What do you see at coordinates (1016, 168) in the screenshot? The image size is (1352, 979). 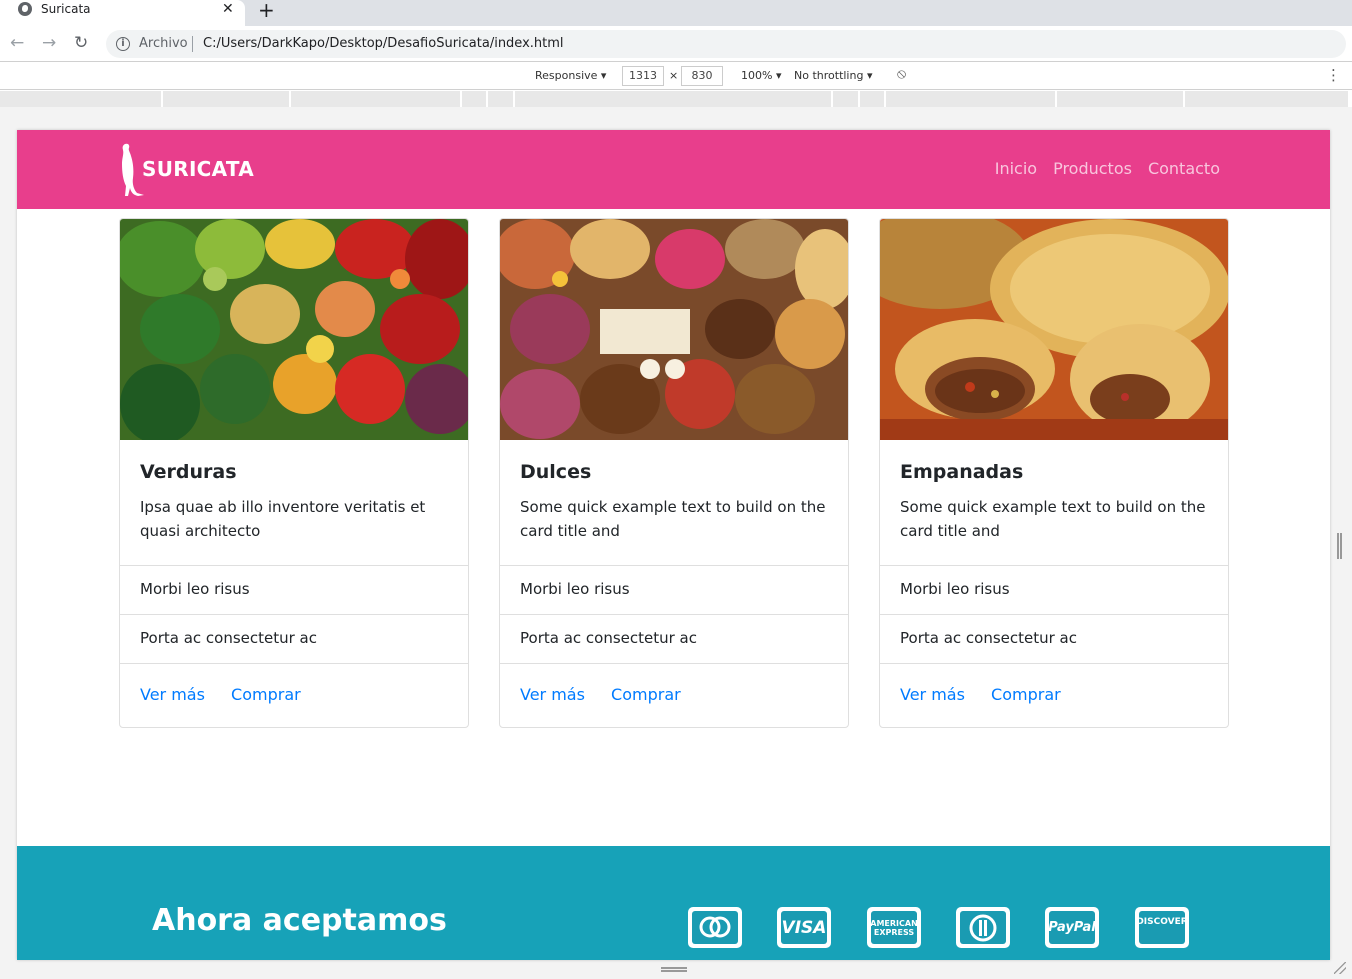 I see `nav-inicio: Inicio` at bounding box center [1016, 168].